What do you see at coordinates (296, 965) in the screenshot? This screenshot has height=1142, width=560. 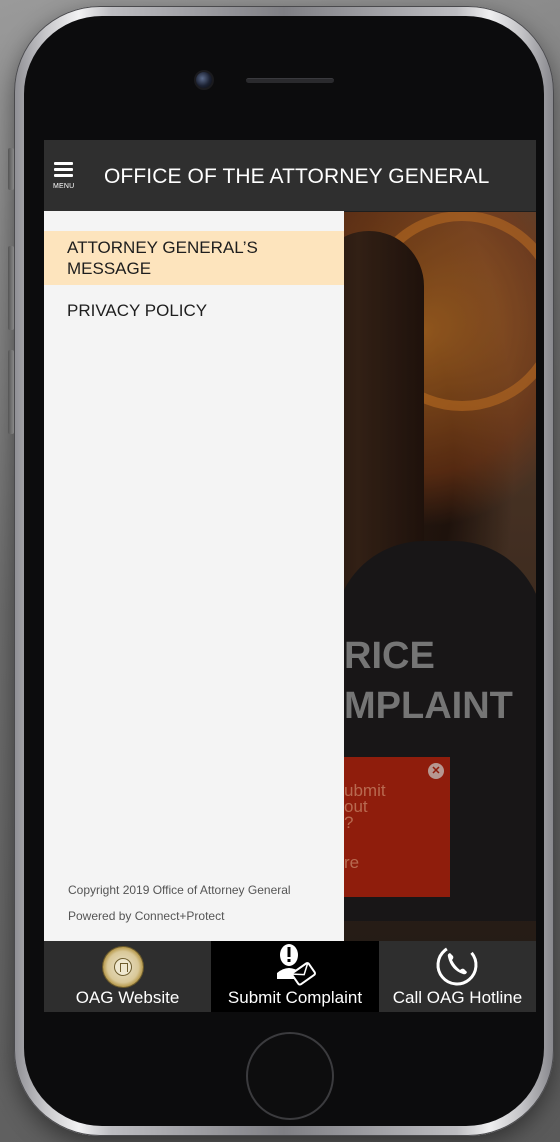 I see `complaint-icon` at bounding box center [296, 965].